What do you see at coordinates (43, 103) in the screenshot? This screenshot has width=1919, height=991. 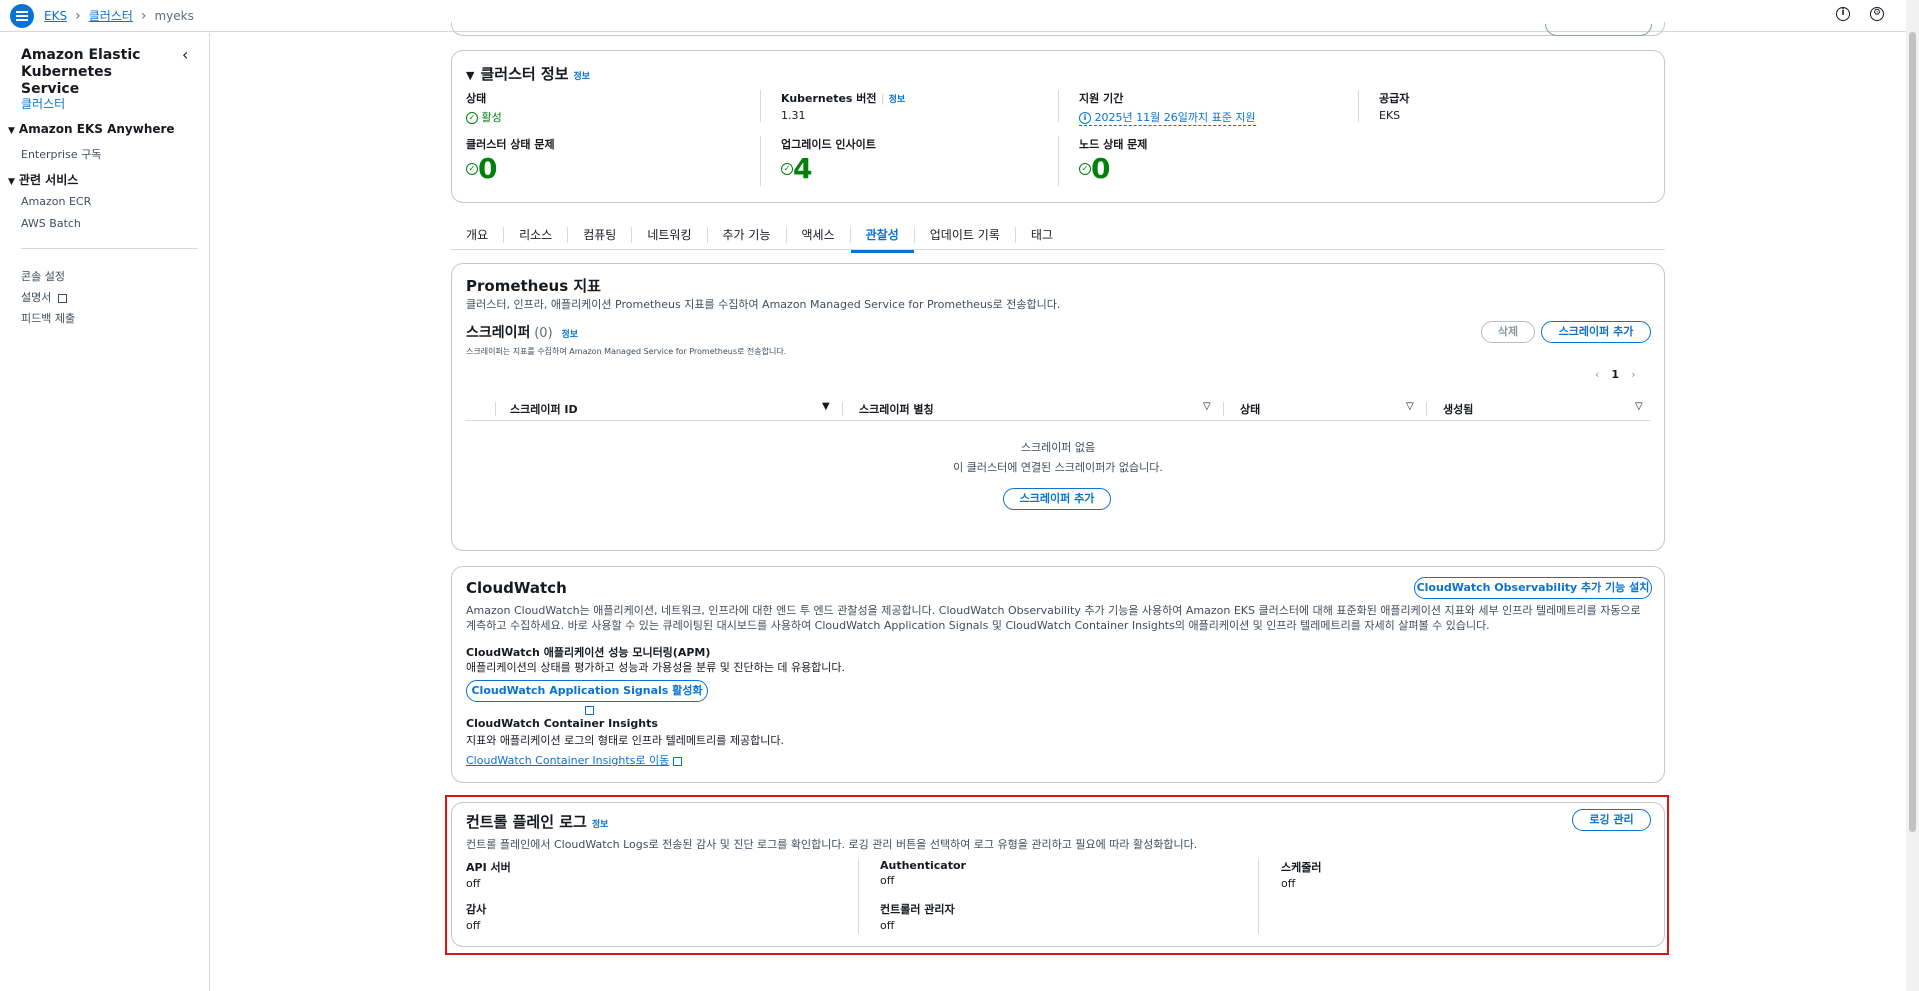 I see `sidebar-item-clusters: 클러스터` at bounding box center [43, 103].